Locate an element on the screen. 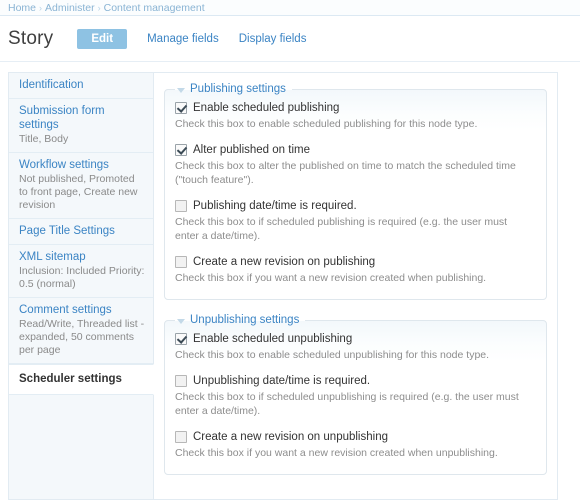 The width and height of the screenshot is (580, 504). tab-manage-fields: Manage fields is located at coordinates (183, 39).